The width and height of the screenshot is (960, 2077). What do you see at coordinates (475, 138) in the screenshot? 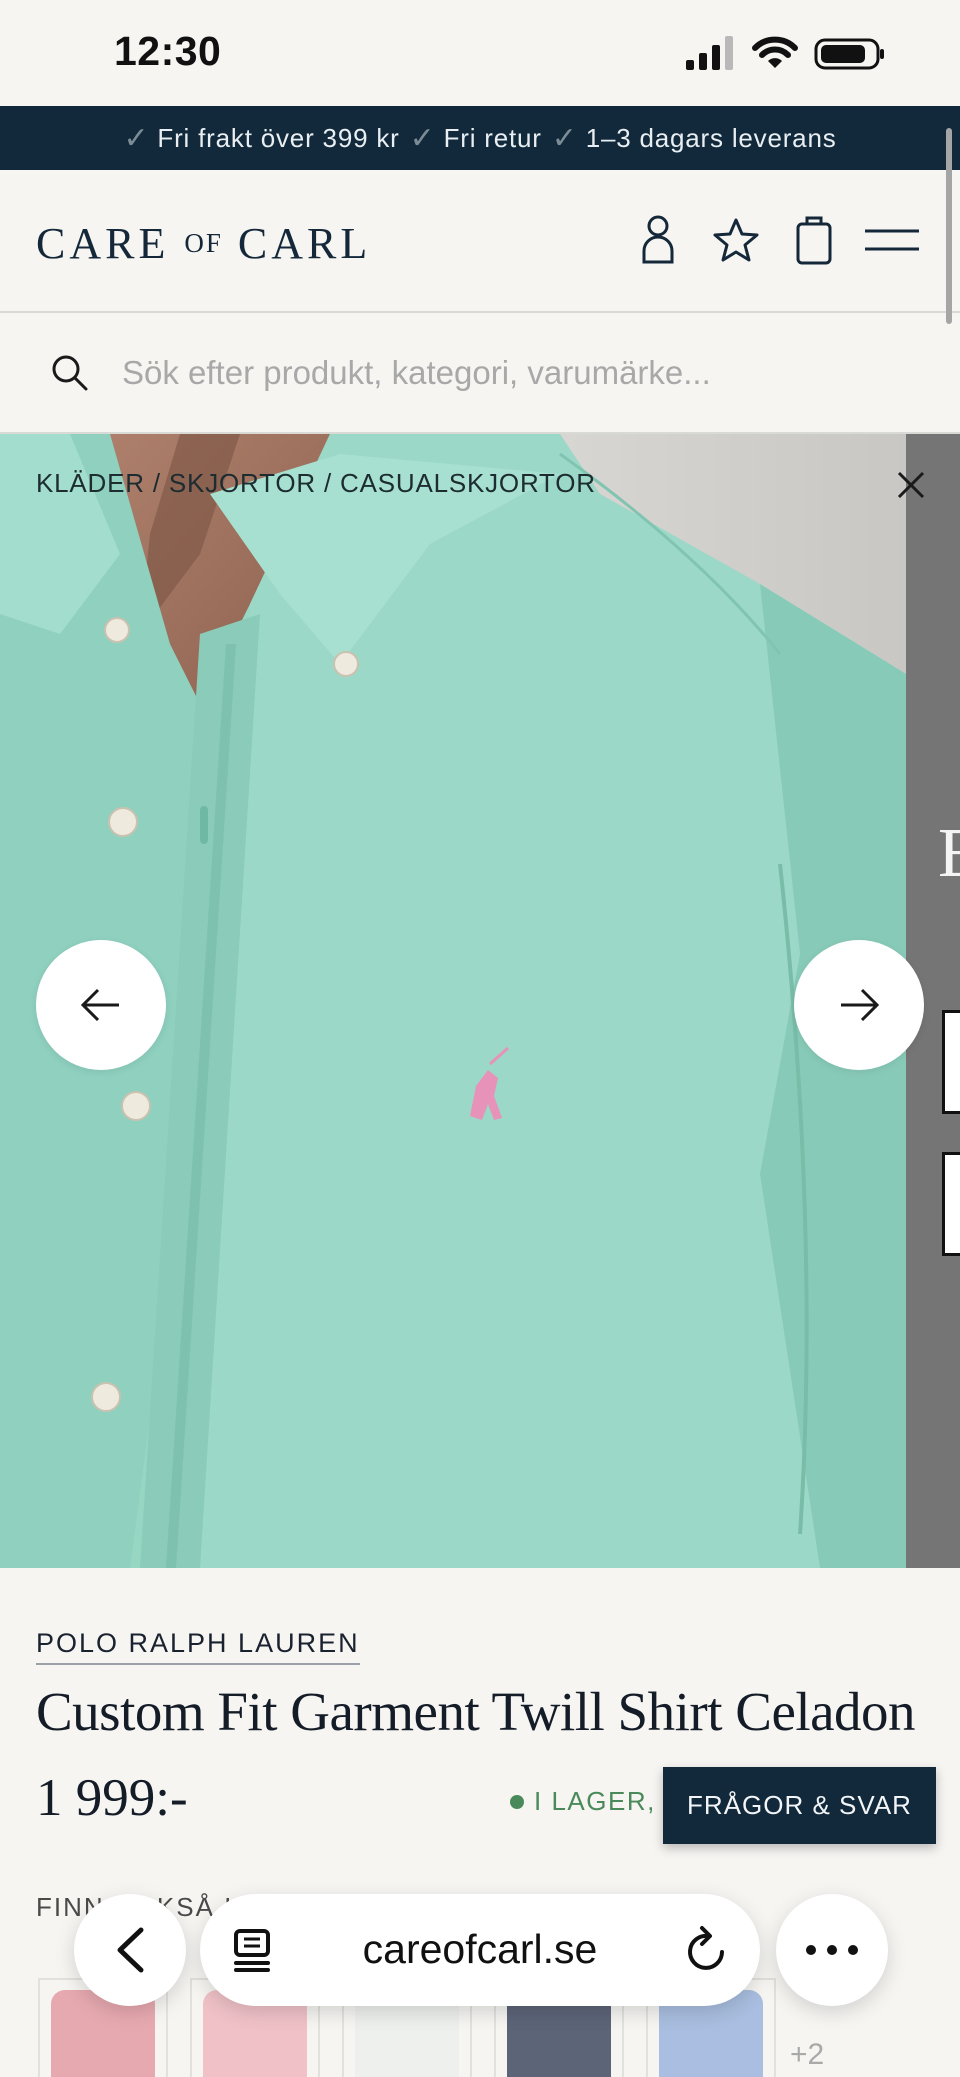
I see `promo-item: ✓ Fri retur` at bounding box center [475, 138].